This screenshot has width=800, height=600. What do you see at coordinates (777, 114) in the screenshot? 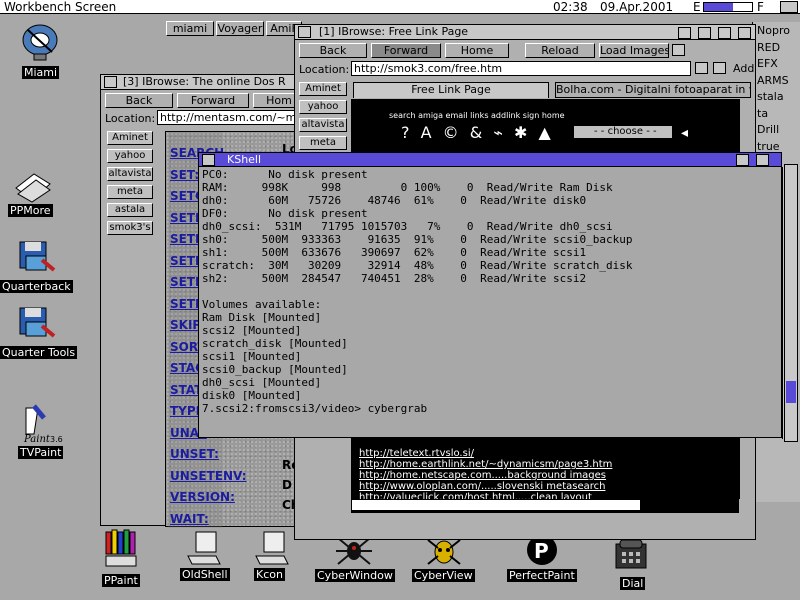
I see `right-window-item: ta` at bounding box center [777, 114].